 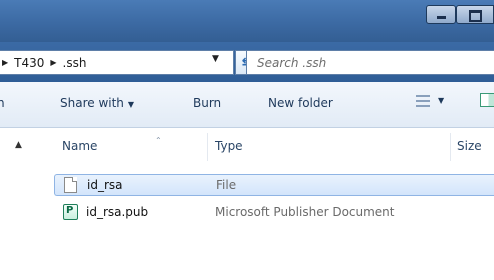 What do you see at coordinates (441, 14) in the screenshot?
I see `minimize-button` at bounding box center [441, 14].